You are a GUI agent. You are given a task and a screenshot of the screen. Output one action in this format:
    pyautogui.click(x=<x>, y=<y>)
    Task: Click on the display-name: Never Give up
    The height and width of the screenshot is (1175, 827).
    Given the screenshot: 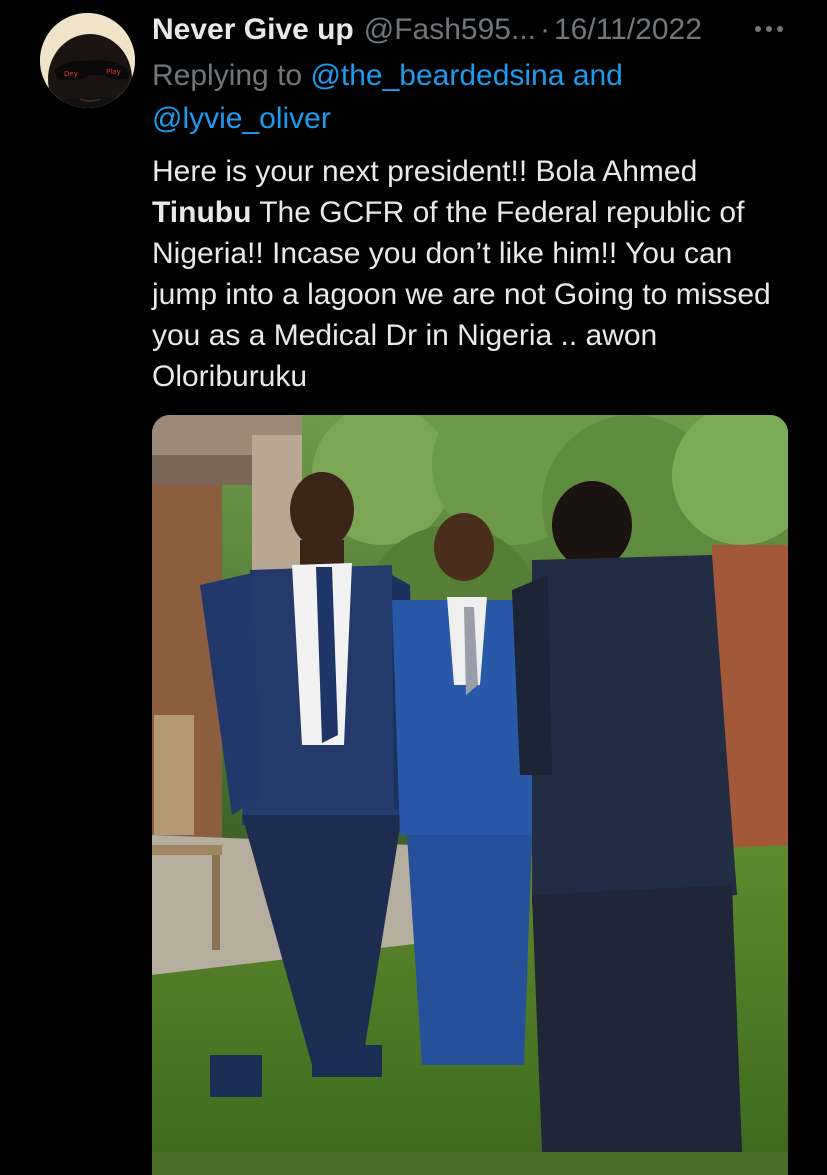 What is the action you would take?
    pyautogui.click(x=253, y=30)
    